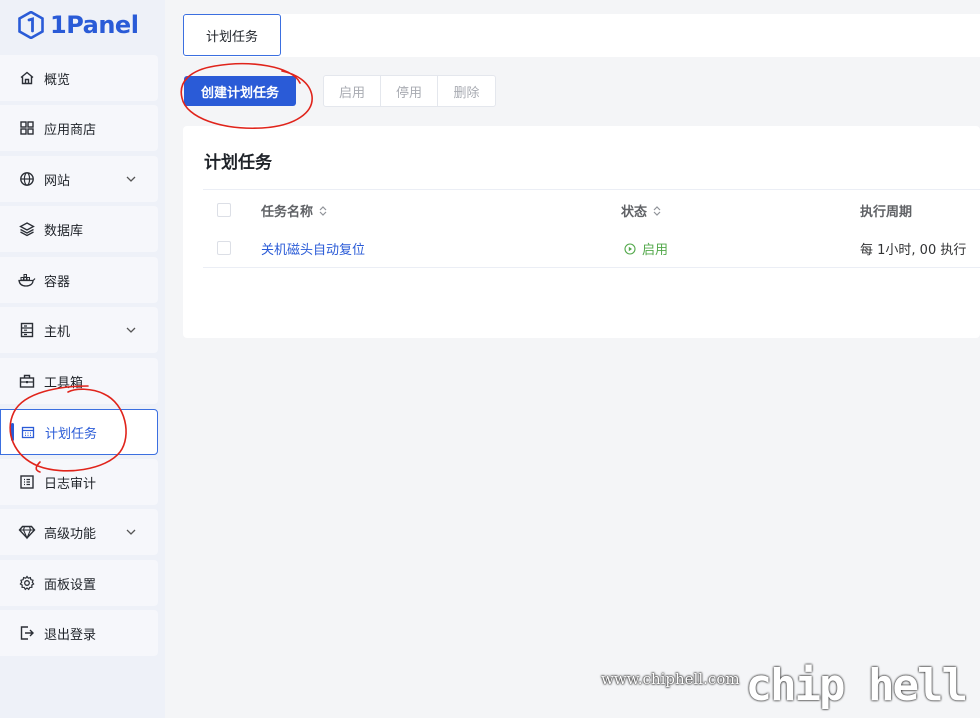 This screenshot has width=980, height=718. I want to click on sidebar-item-logout: 退出登录, so click(79, 633).